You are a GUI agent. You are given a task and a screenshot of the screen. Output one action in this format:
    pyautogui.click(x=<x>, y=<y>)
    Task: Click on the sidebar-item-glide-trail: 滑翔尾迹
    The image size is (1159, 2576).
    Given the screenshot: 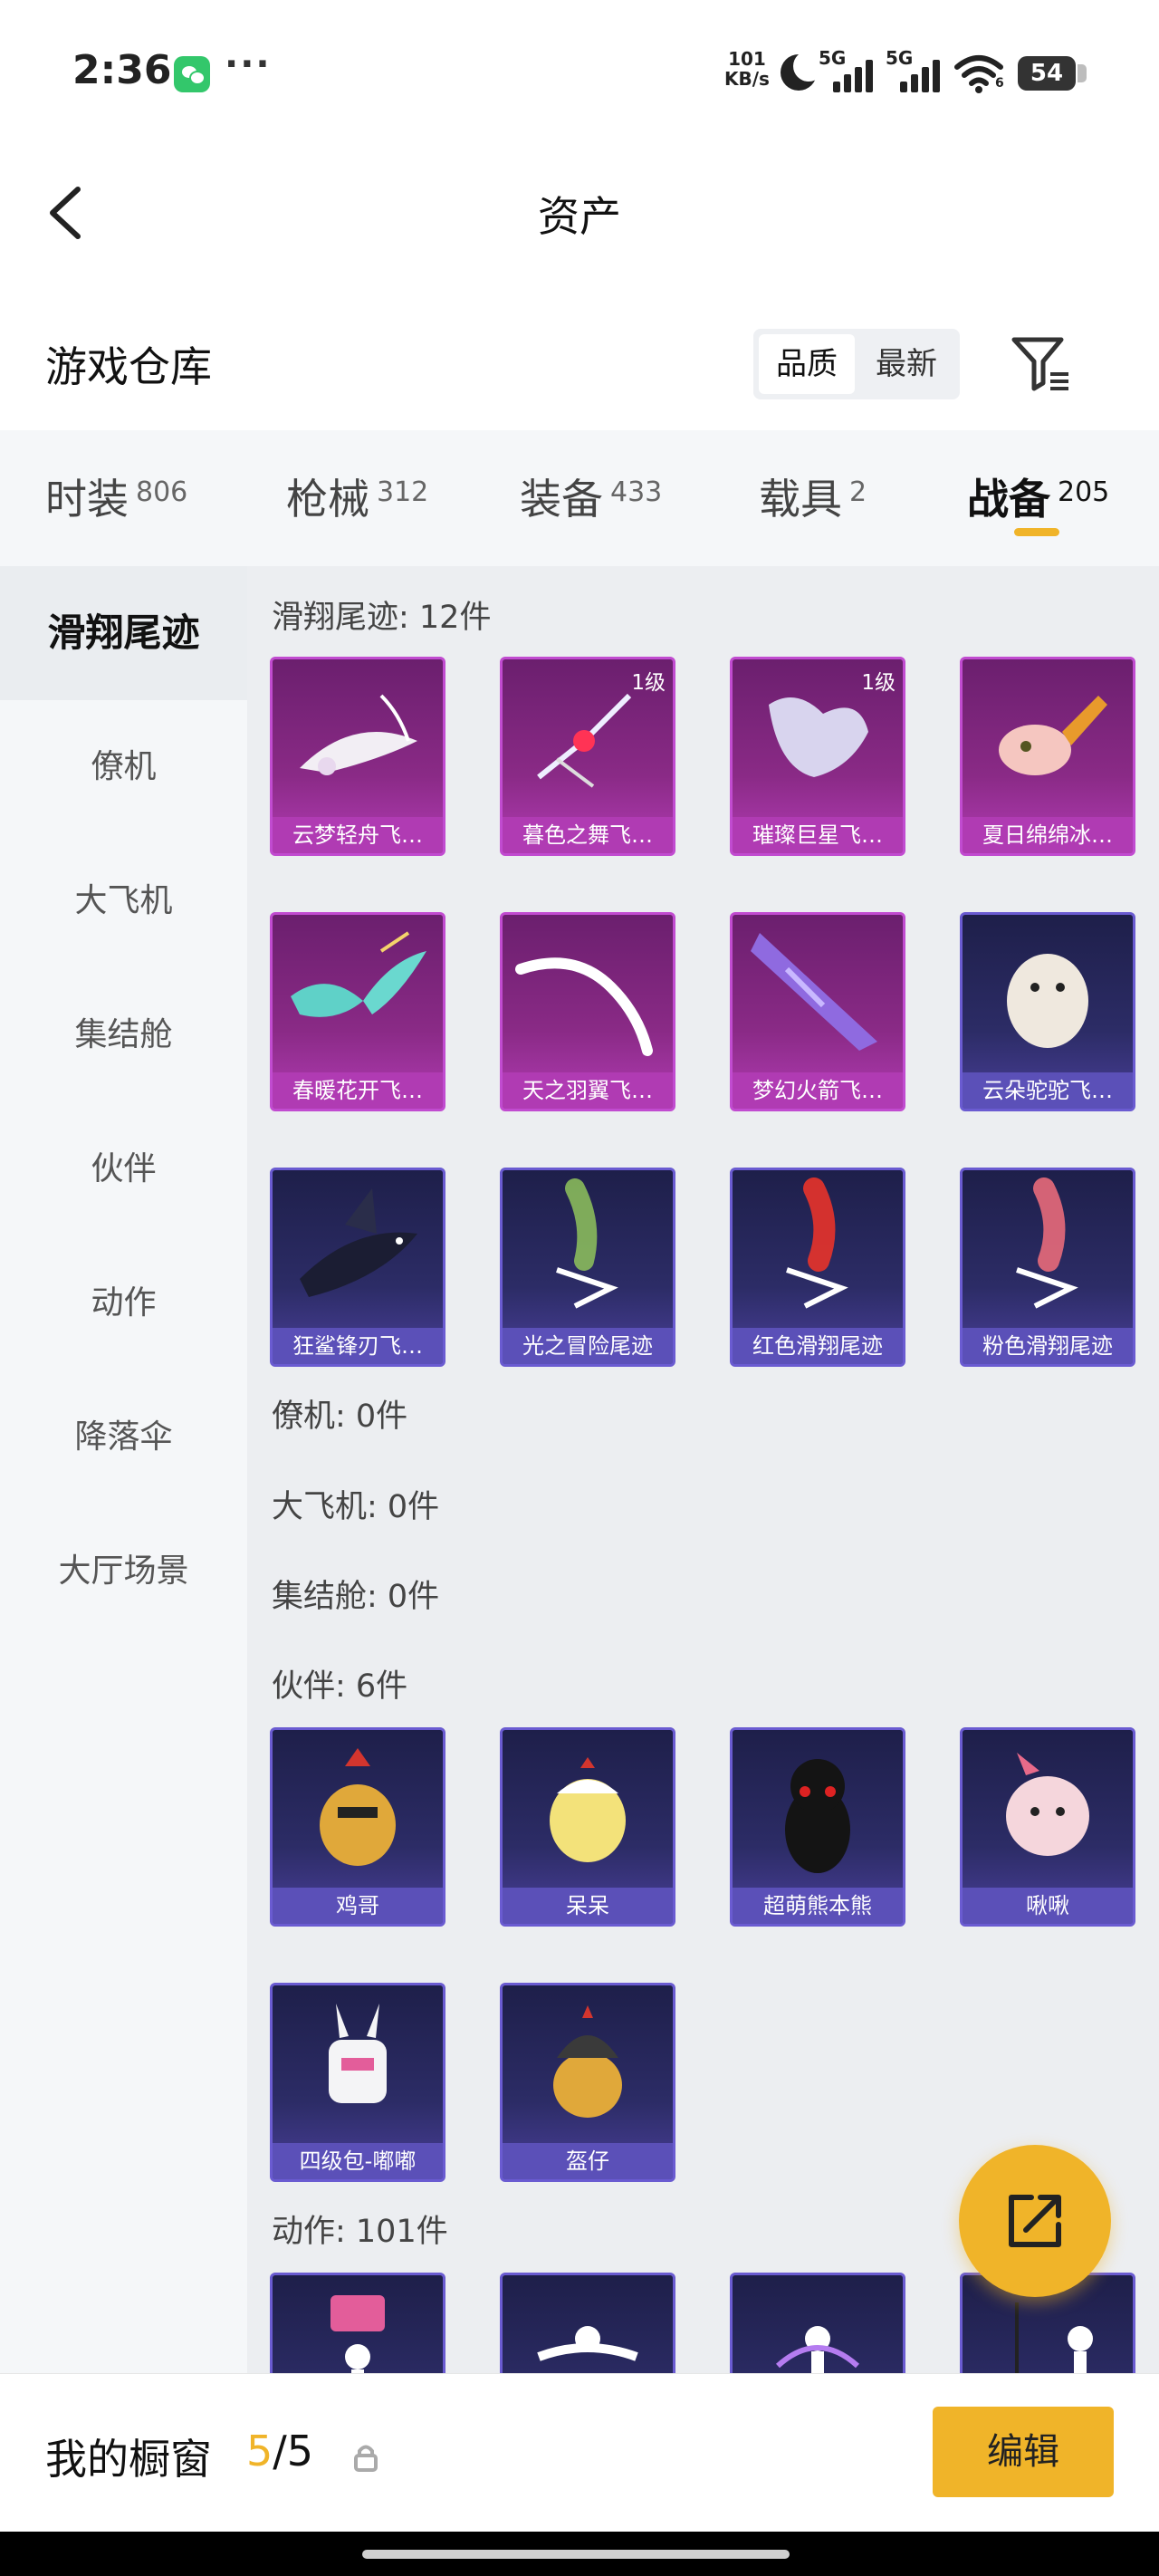 What is the action you would take?
    pyautogui.click(x=124, y=633)
    